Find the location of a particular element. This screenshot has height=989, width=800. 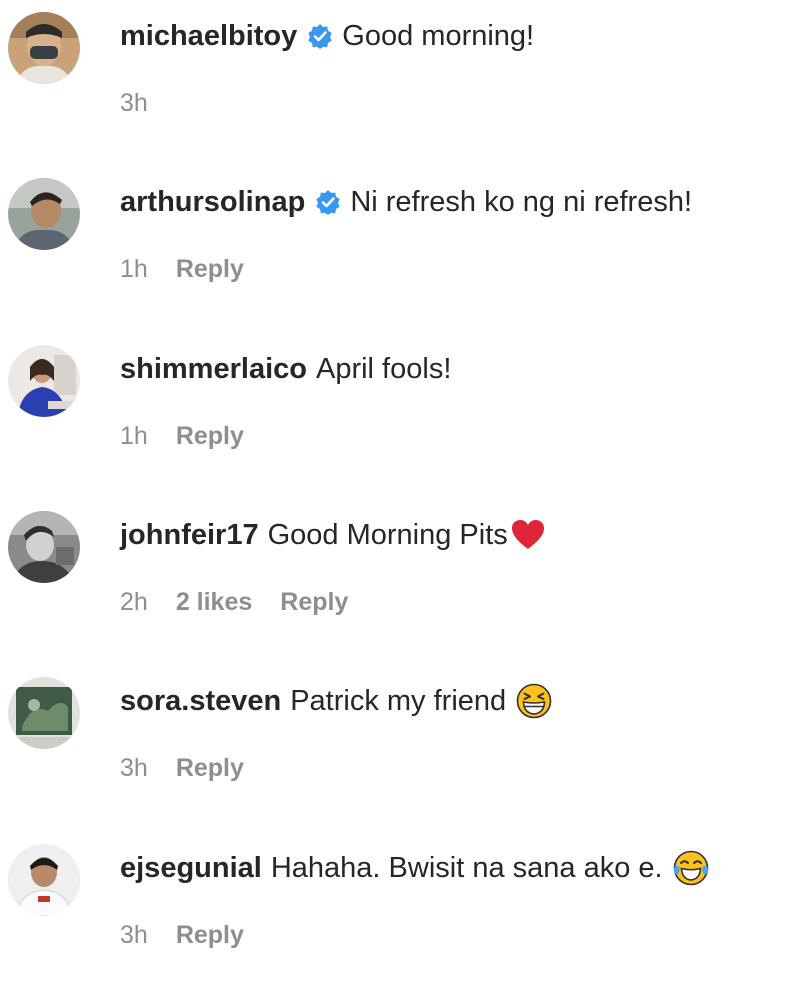

comment-text: Patrick my friend is located at coordinates (398, 701).